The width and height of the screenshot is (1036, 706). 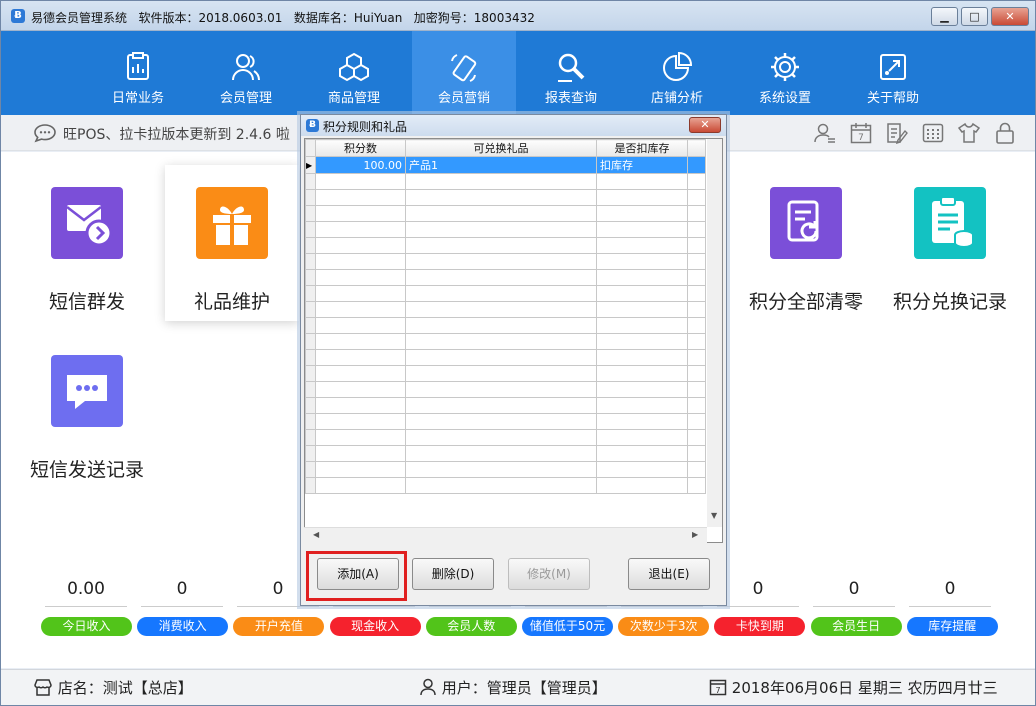 I want to click on notice-text: 旺POS、拉卡拉版本更新到 2.4.6 啦, so click(x=176, y=134).